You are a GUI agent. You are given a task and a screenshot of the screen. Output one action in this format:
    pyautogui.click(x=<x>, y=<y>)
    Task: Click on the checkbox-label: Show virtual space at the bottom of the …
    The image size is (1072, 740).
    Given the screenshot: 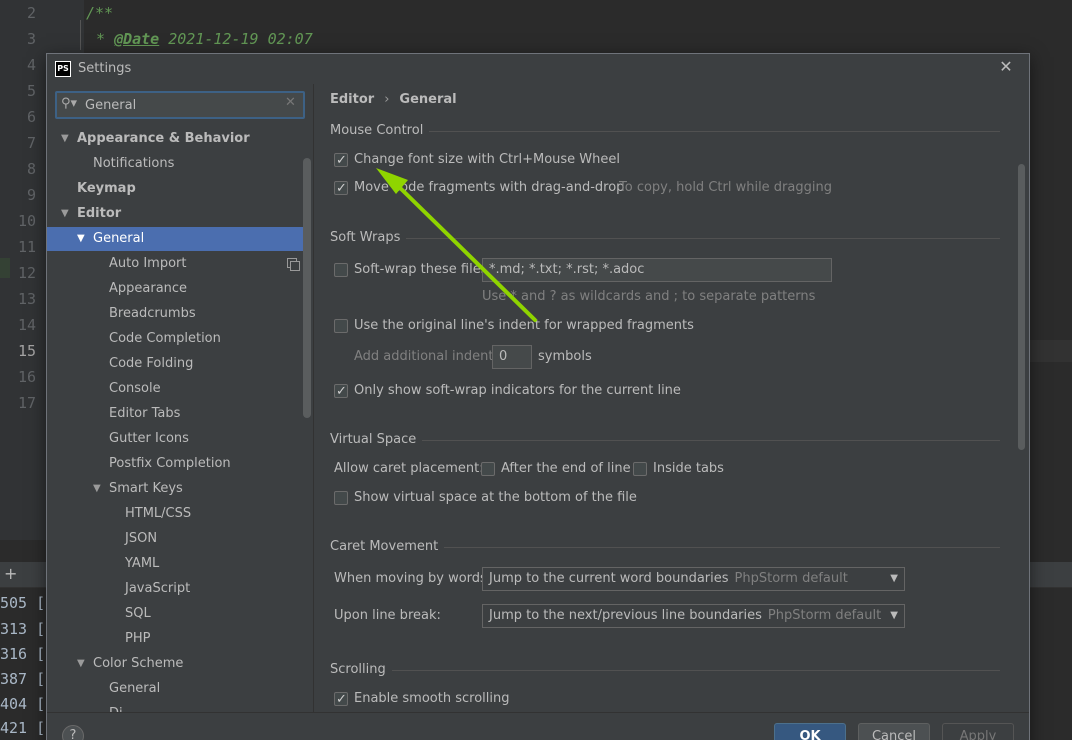 What is the action you would take?
    pyautogui.click(x=495, y=497)
    